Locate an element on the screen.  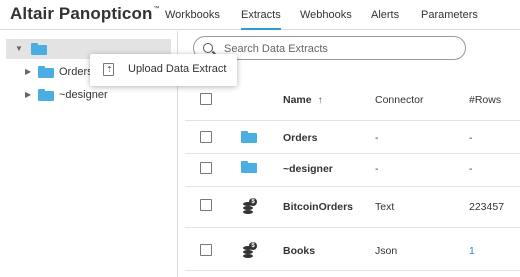
column-header-name: Name ↑ is located at coordinates (303, 100).